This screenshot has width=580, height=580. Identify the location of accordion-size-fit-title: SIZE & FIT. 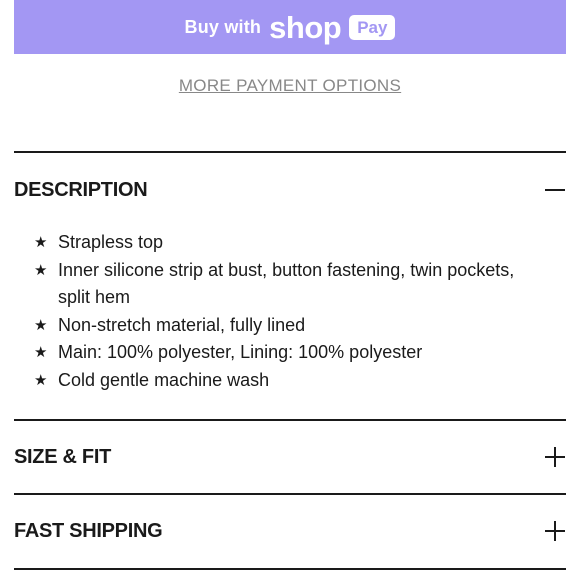
(63, 456).